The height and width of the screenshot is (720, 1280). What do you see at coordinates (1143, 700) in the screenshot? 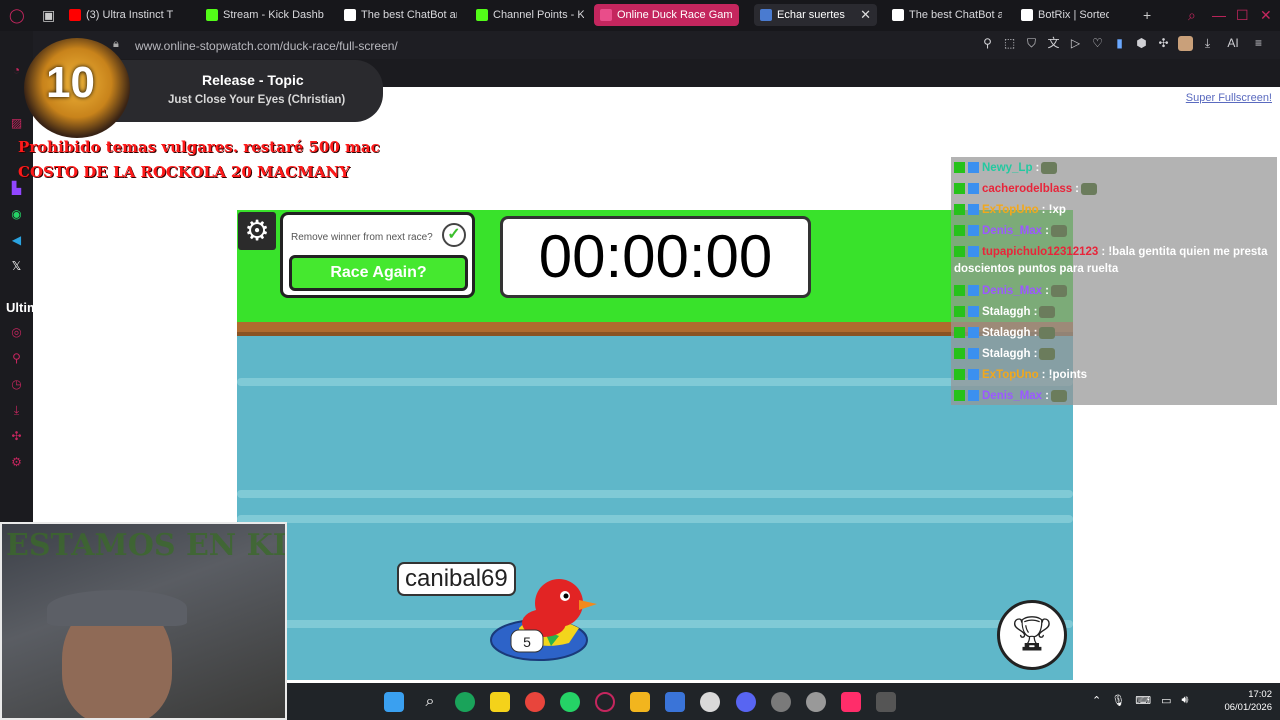
I see `keyboard-icon: ⌨` at bounding box center [1143, 700].